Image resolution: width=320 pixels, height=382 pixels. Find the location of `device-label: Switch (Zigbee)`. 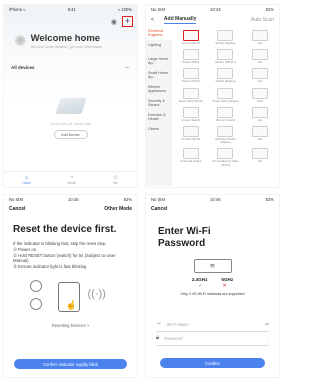

device-label: Switch (Zigbee) is located at coordinates (225, 81).